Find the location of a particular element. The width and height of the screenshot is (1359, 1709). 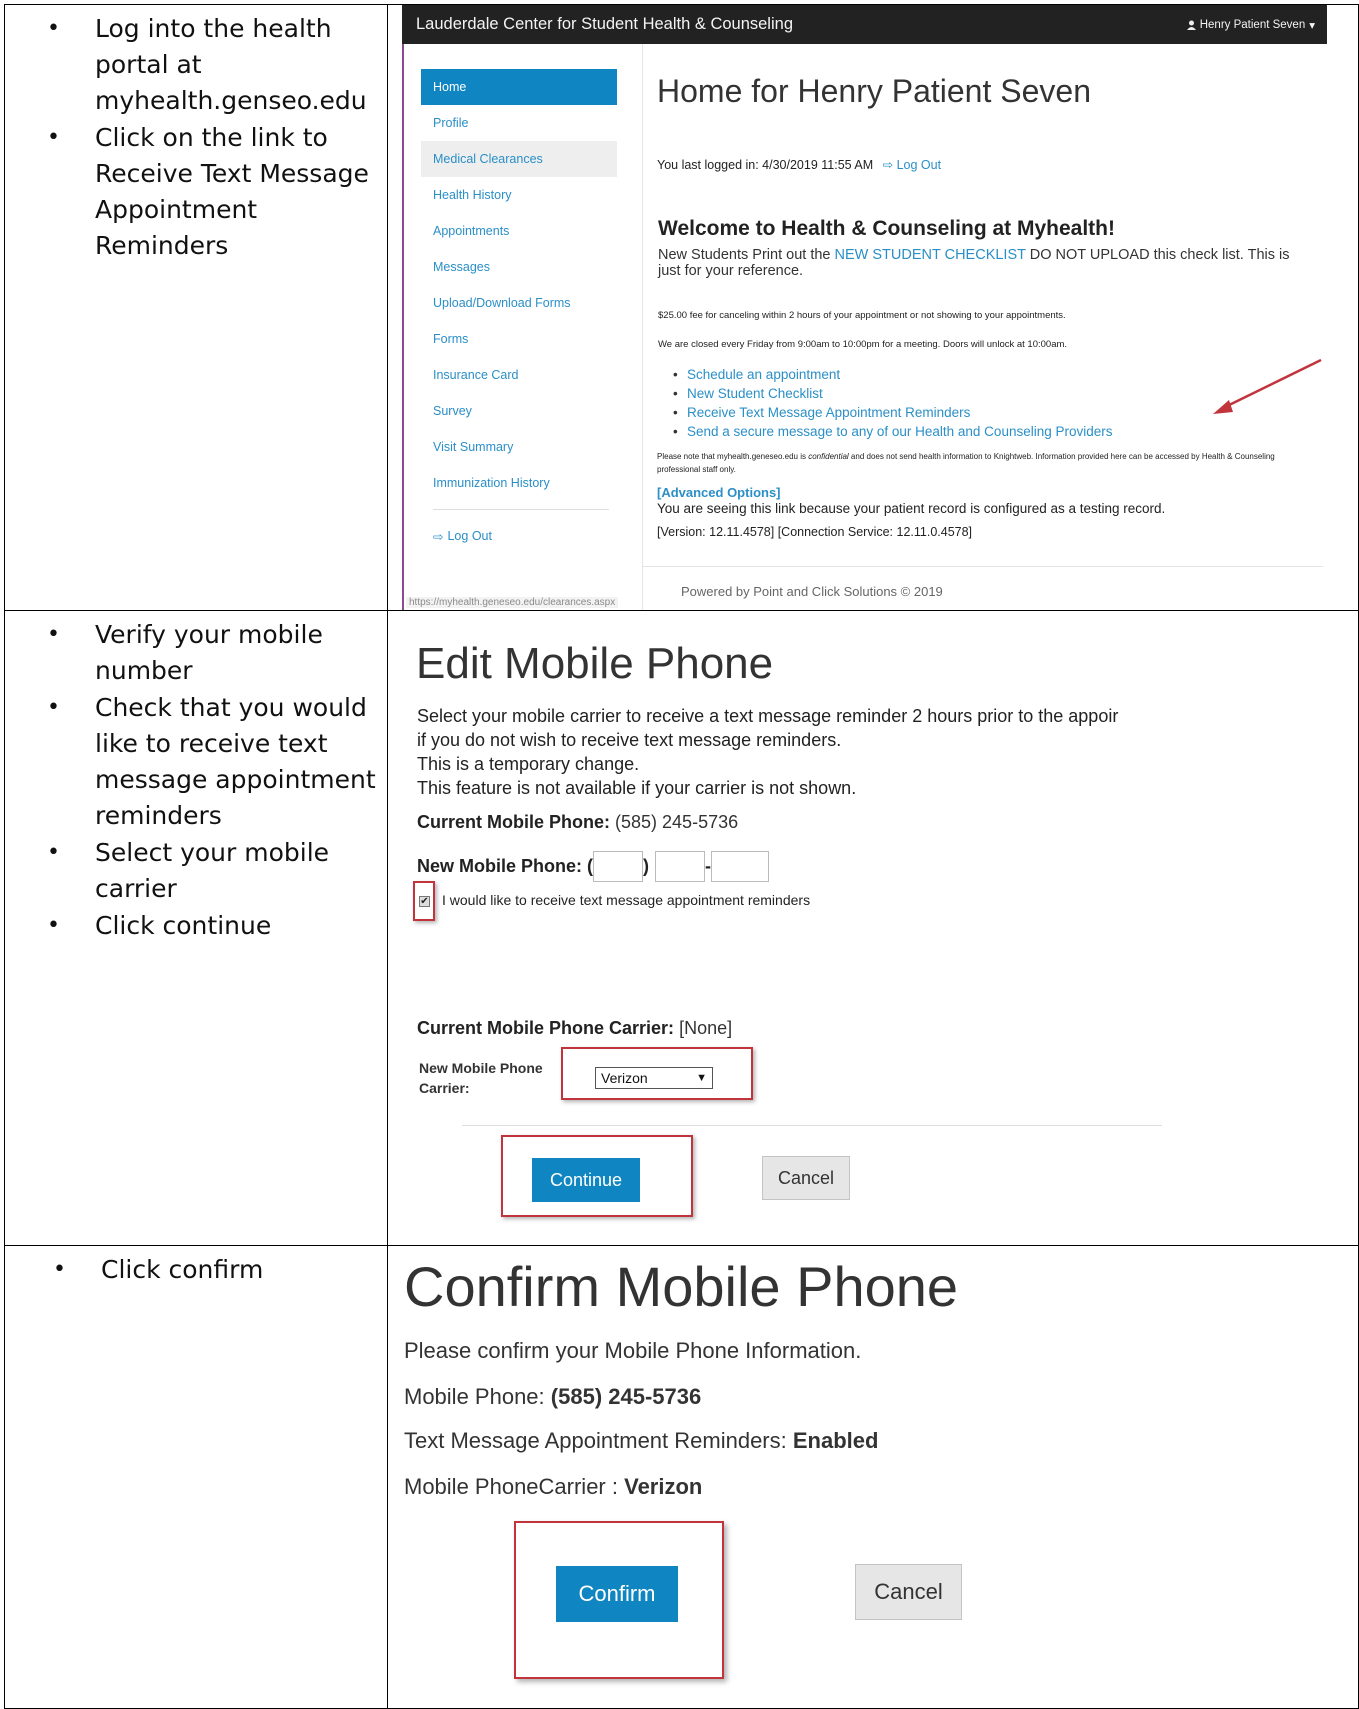

sidebar-item-insurance-card: Insurance Card is located at coordinates (519, 375).